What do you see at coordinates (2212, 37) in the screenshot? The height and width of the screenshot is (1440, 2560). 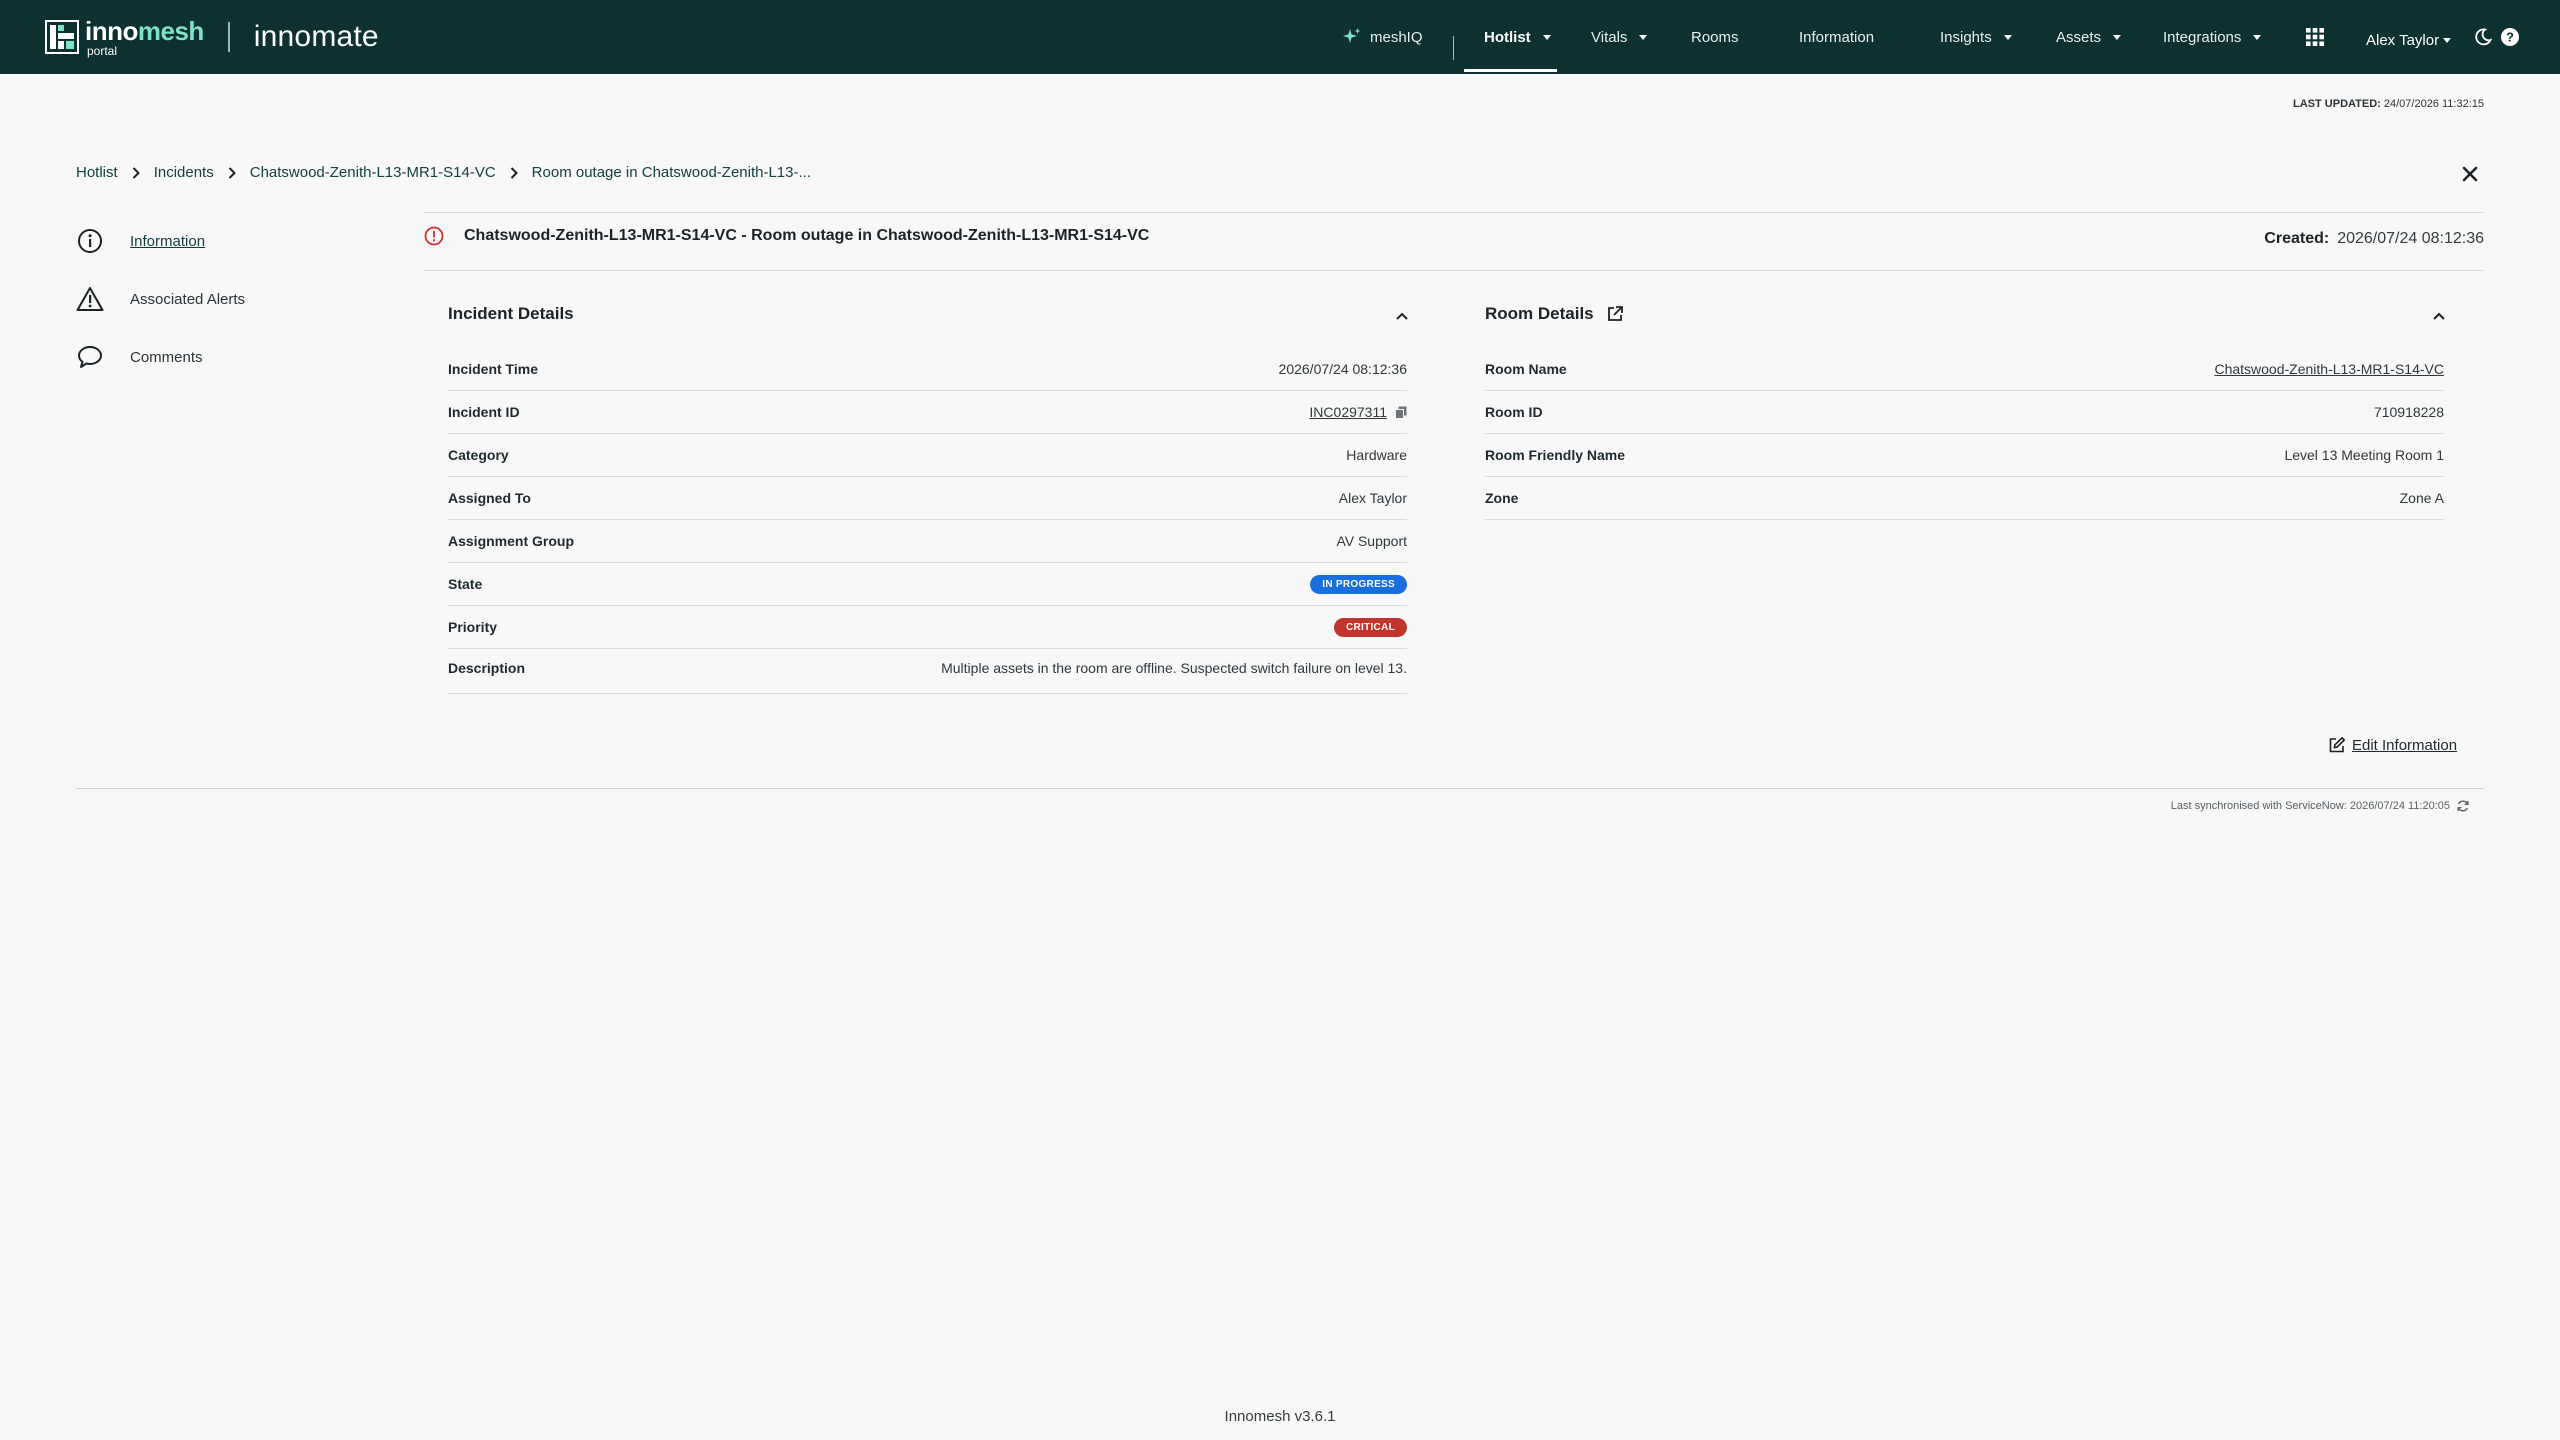 I see `nav-integrations: Integrations` at bounding box center [2212, 37].